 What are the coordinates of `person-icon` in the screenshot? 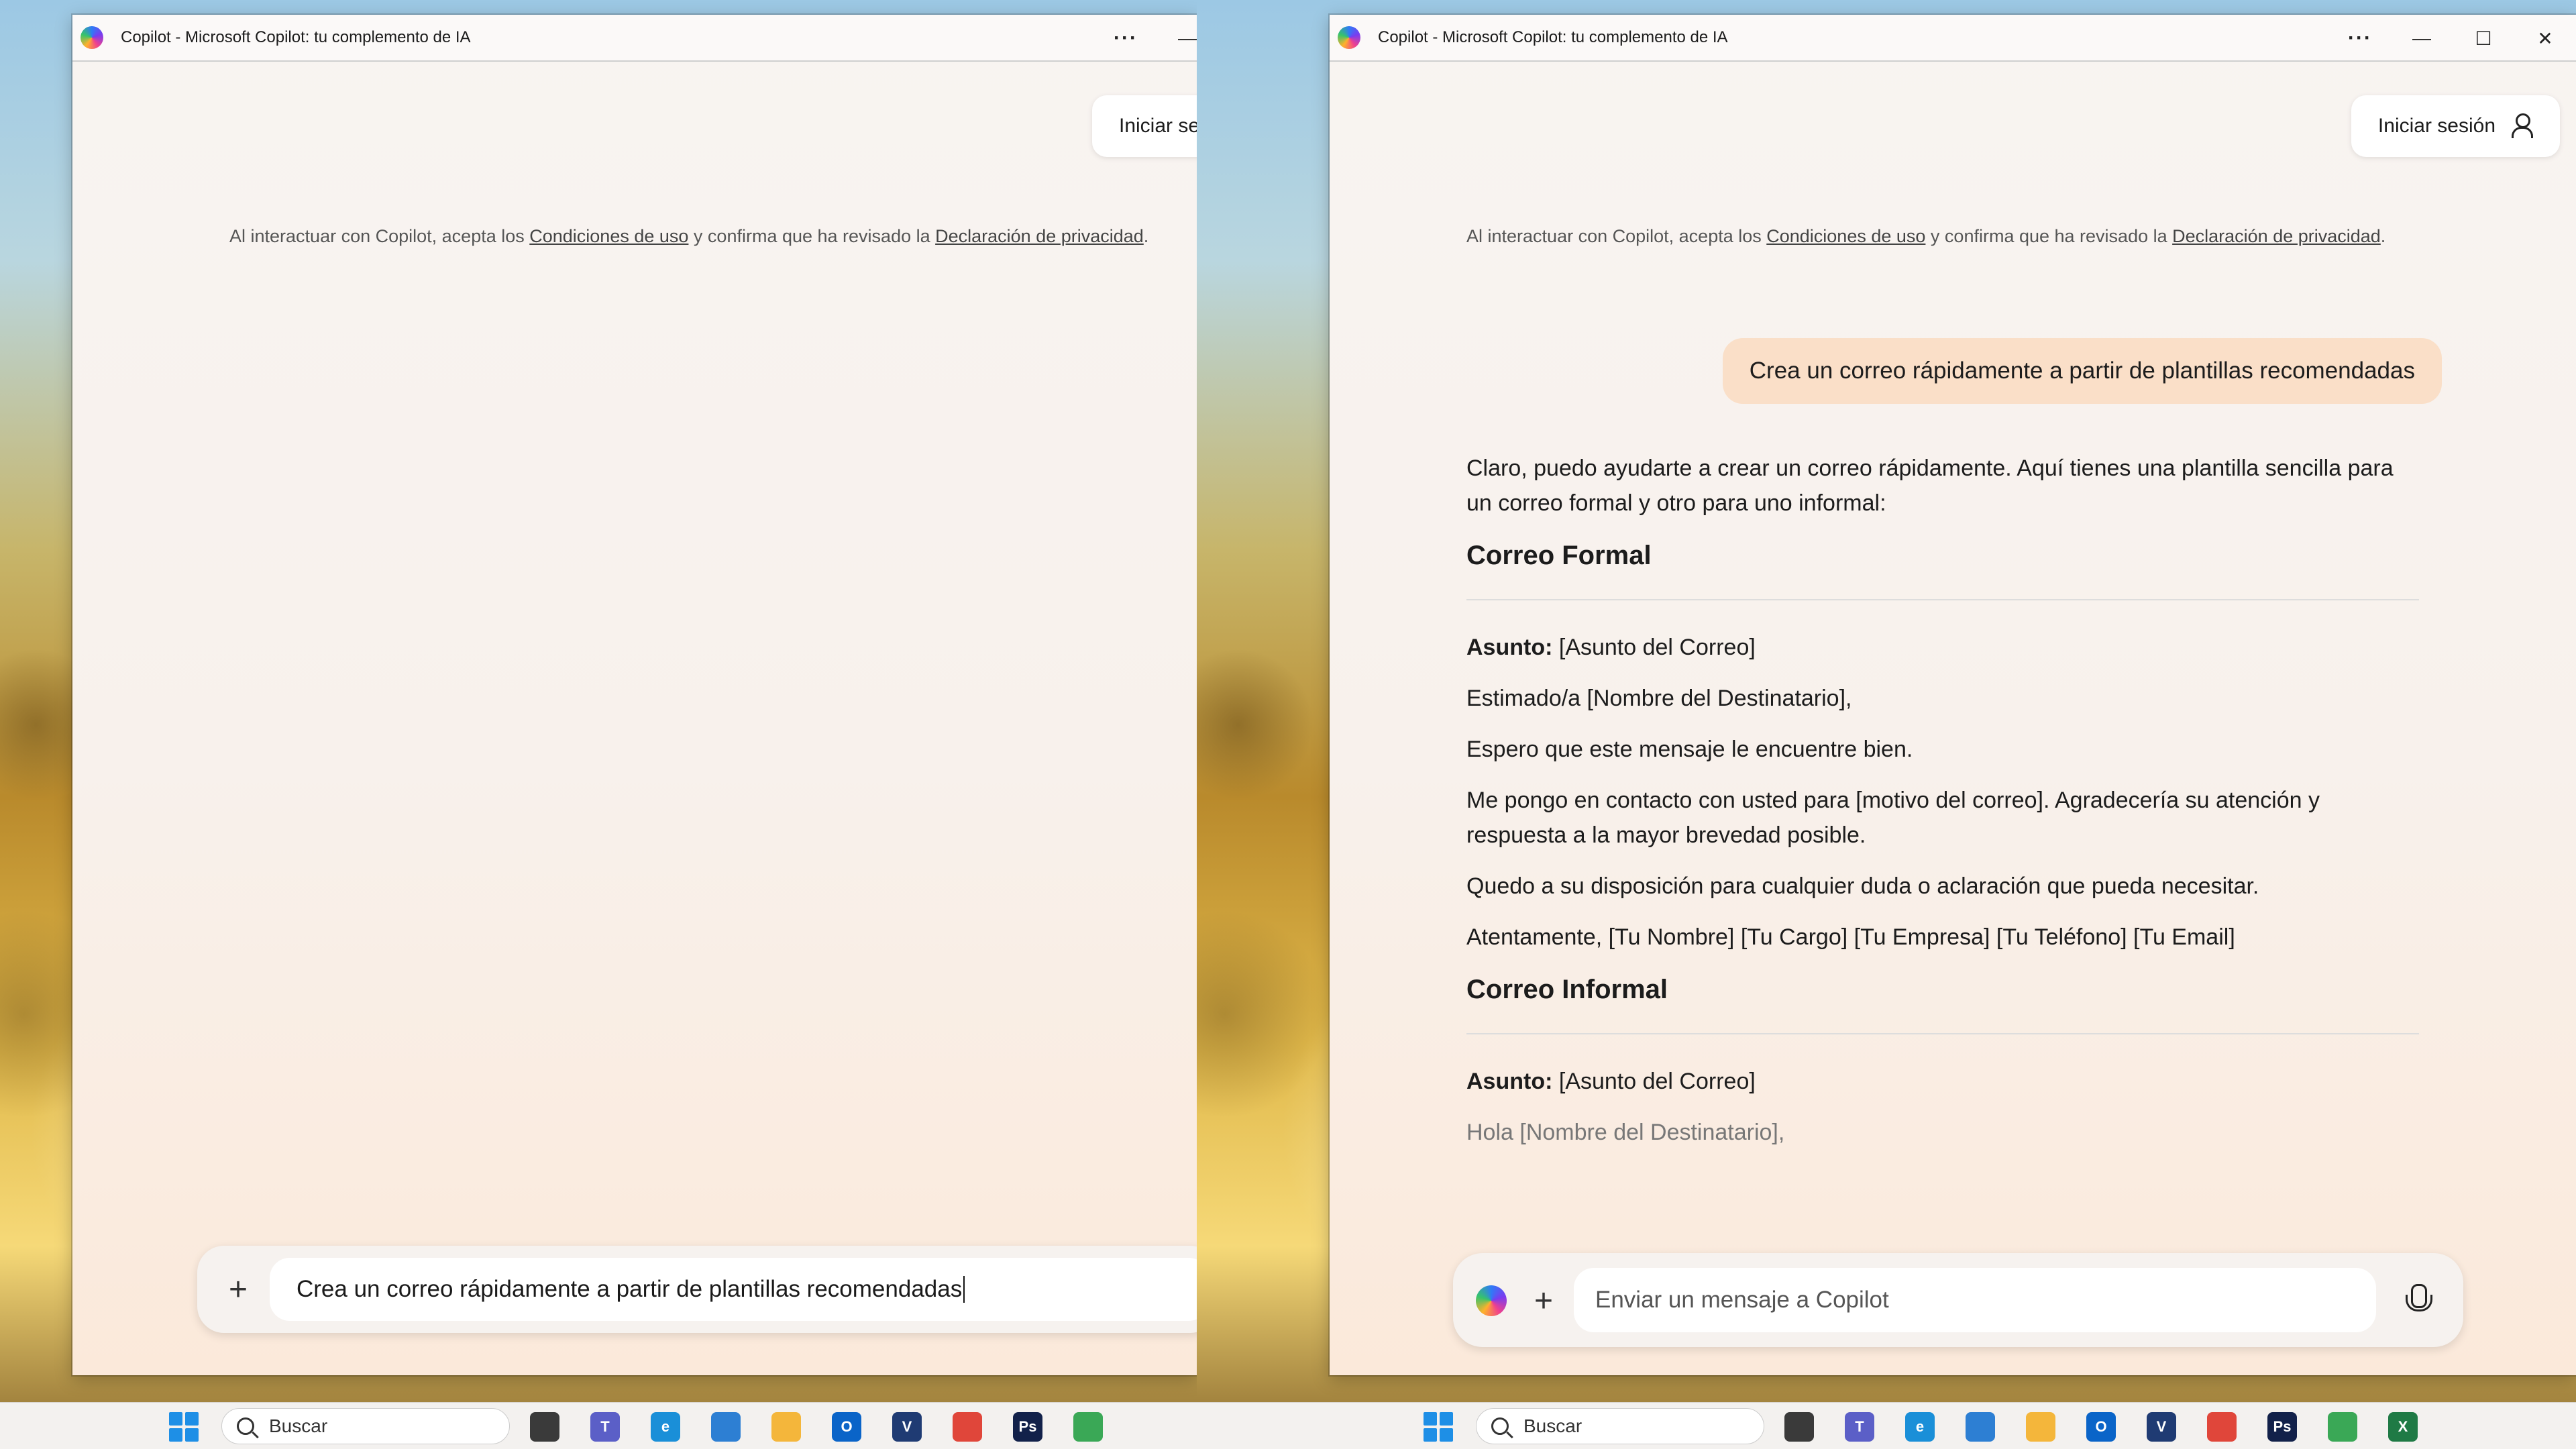 It's located at (2521, 126).